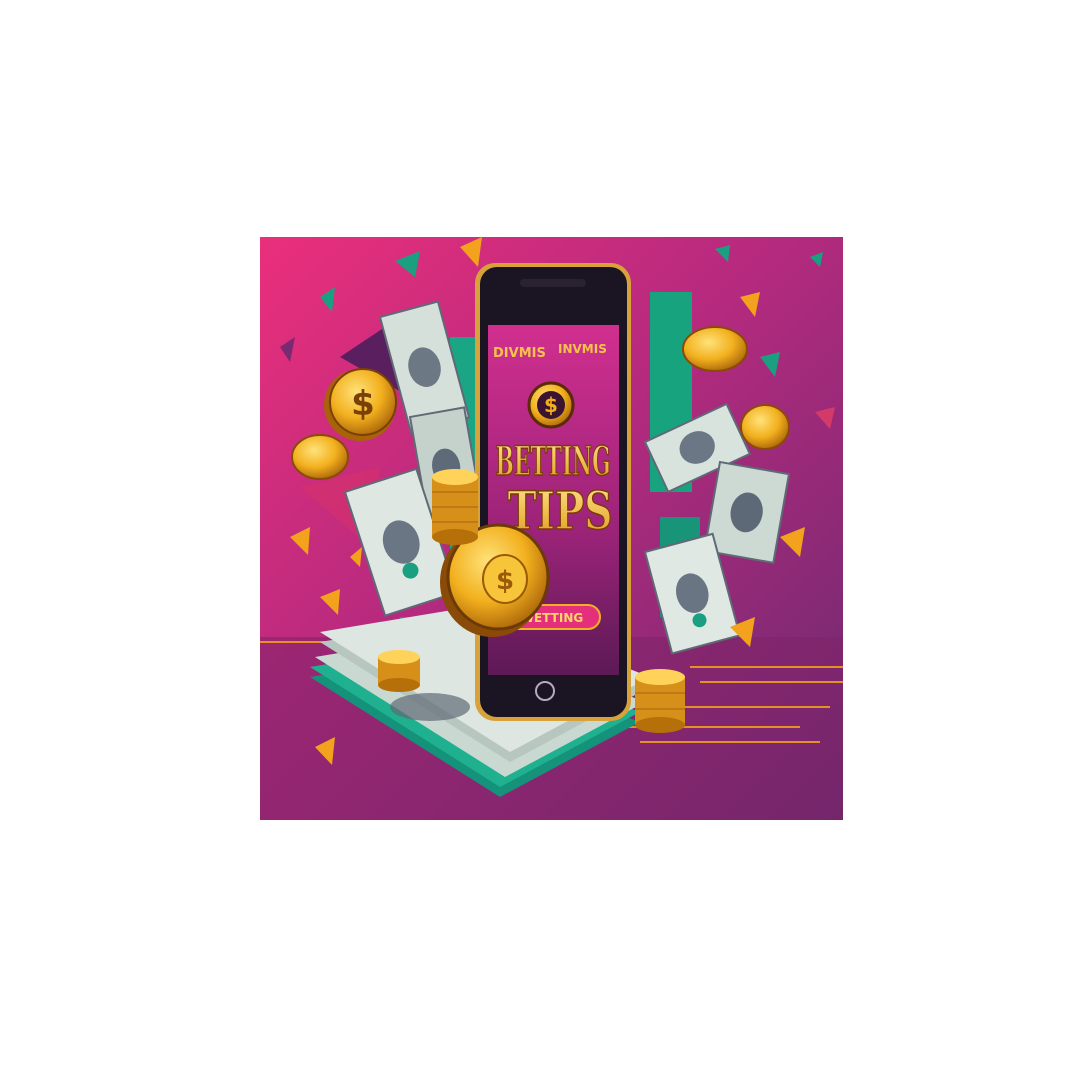  I want to click on screen-header-left: DIVMIS, so click(519, 353).